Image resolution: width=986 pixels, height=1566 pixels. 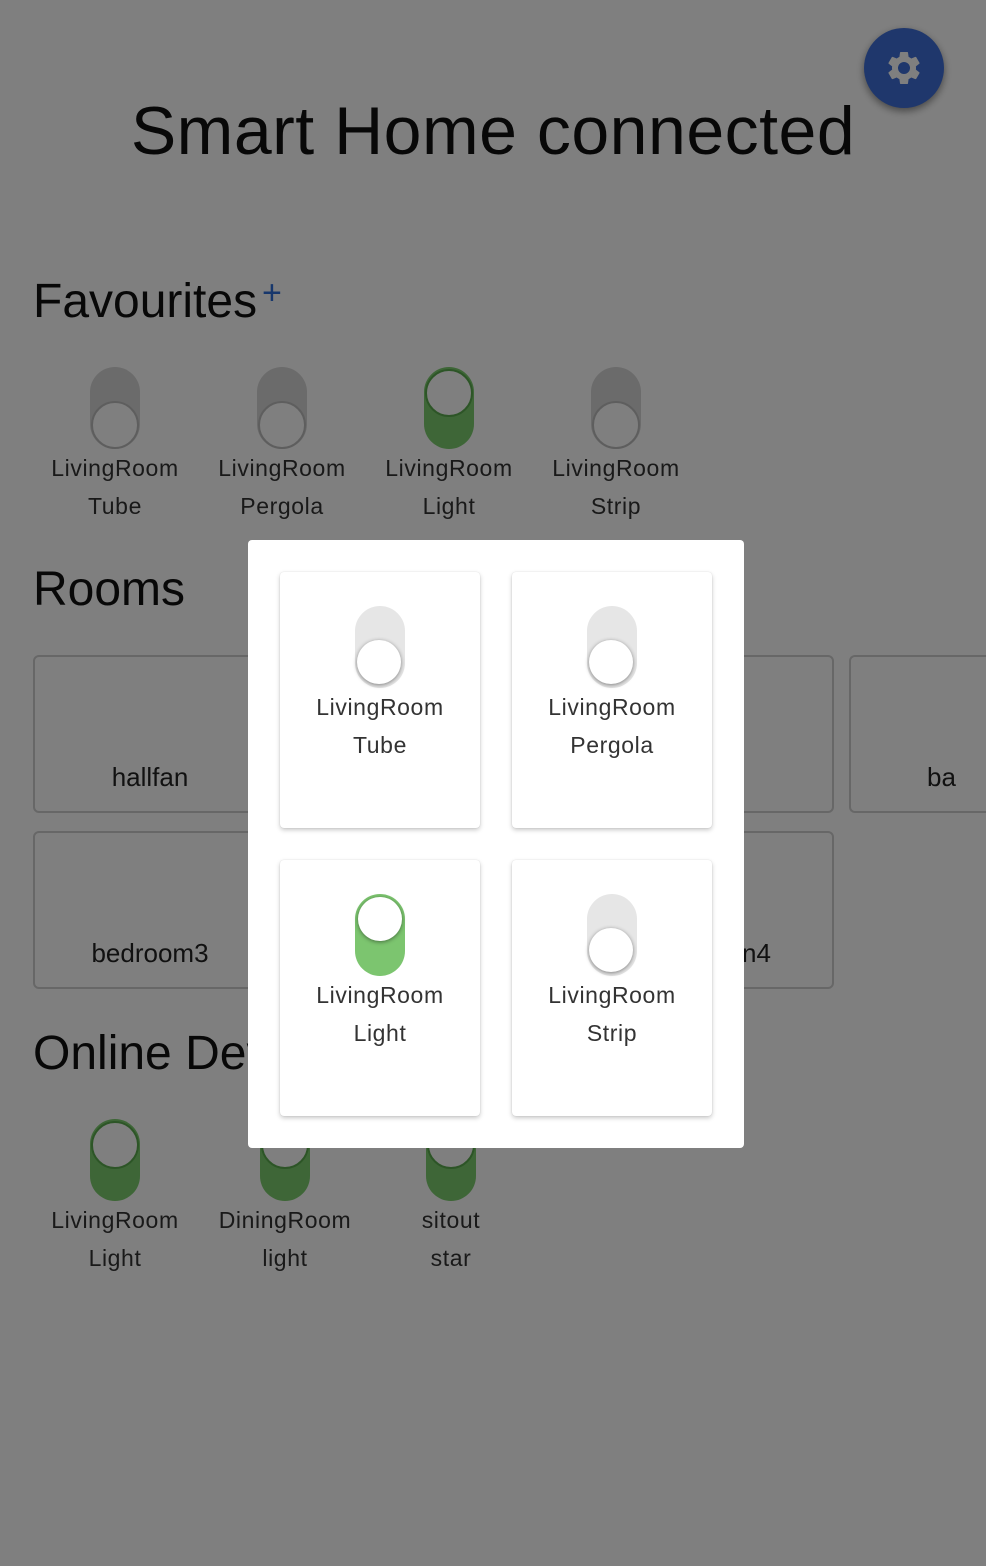 I want to click on modal-toggle-livingroom-tube, so click(x=380, y=647).